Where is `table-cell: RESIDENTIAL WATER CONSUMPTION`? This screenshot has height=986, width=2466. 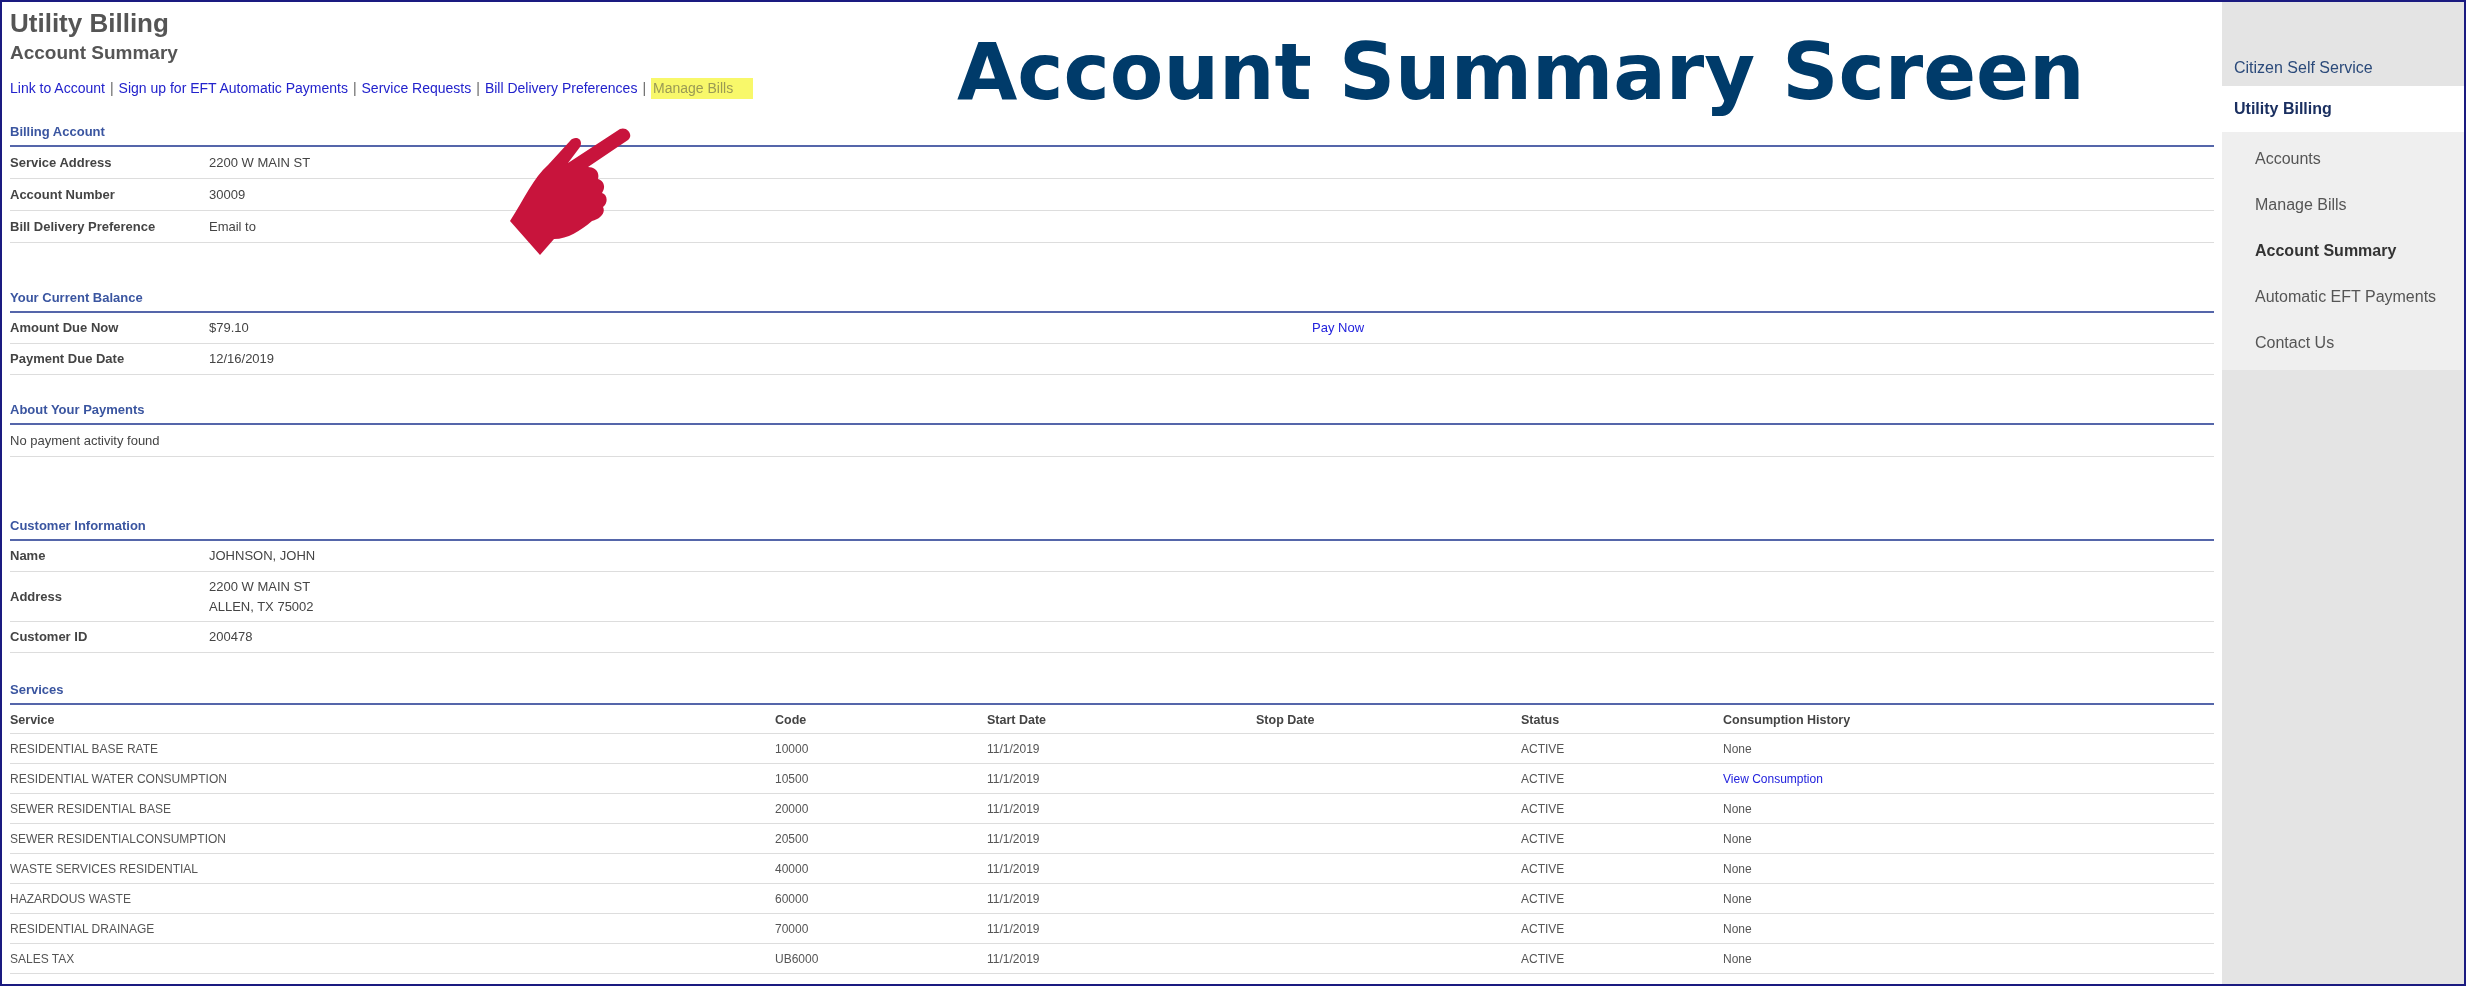 table-cell: RESIDENTIAL WATER CONSUMPTION is located at coordinates (118, 778).